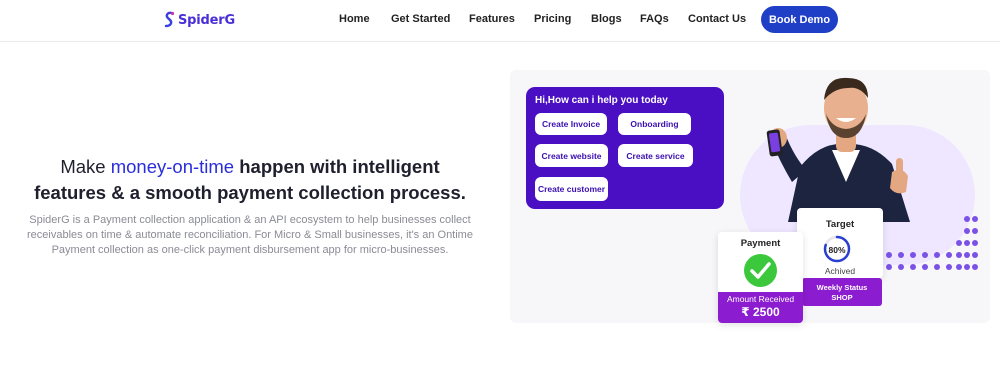  I want to click on target-title: Target, so click(840, 224).